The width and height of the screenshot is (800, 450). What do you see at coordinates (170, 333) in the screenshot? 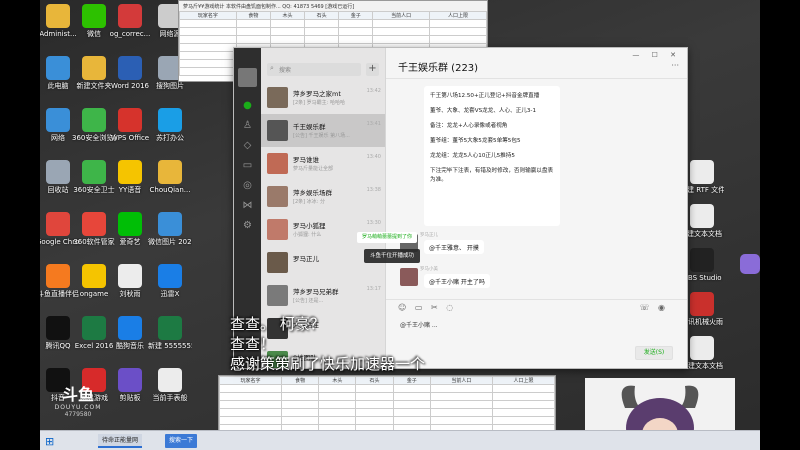
I see `desktop-shortcut: 新建 555555555` at bounding box center [170, 333].